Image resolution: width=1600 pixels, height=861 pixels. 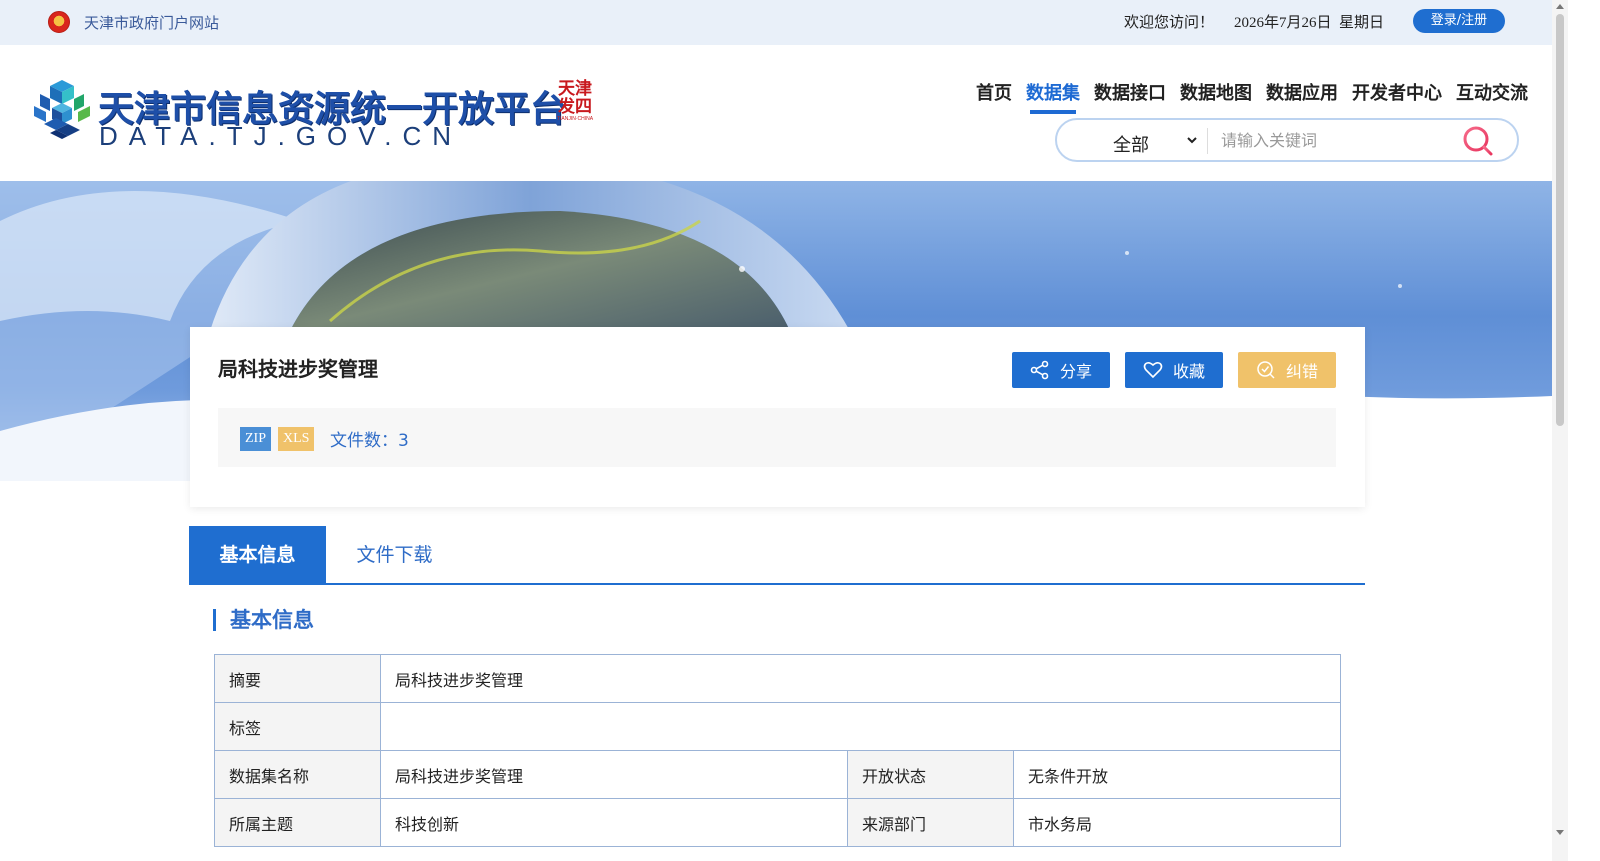 What do you see at coordinates (263, 620) in the screenshot?
I see `section-title: 基本信息` at bounding box center [263, 620].